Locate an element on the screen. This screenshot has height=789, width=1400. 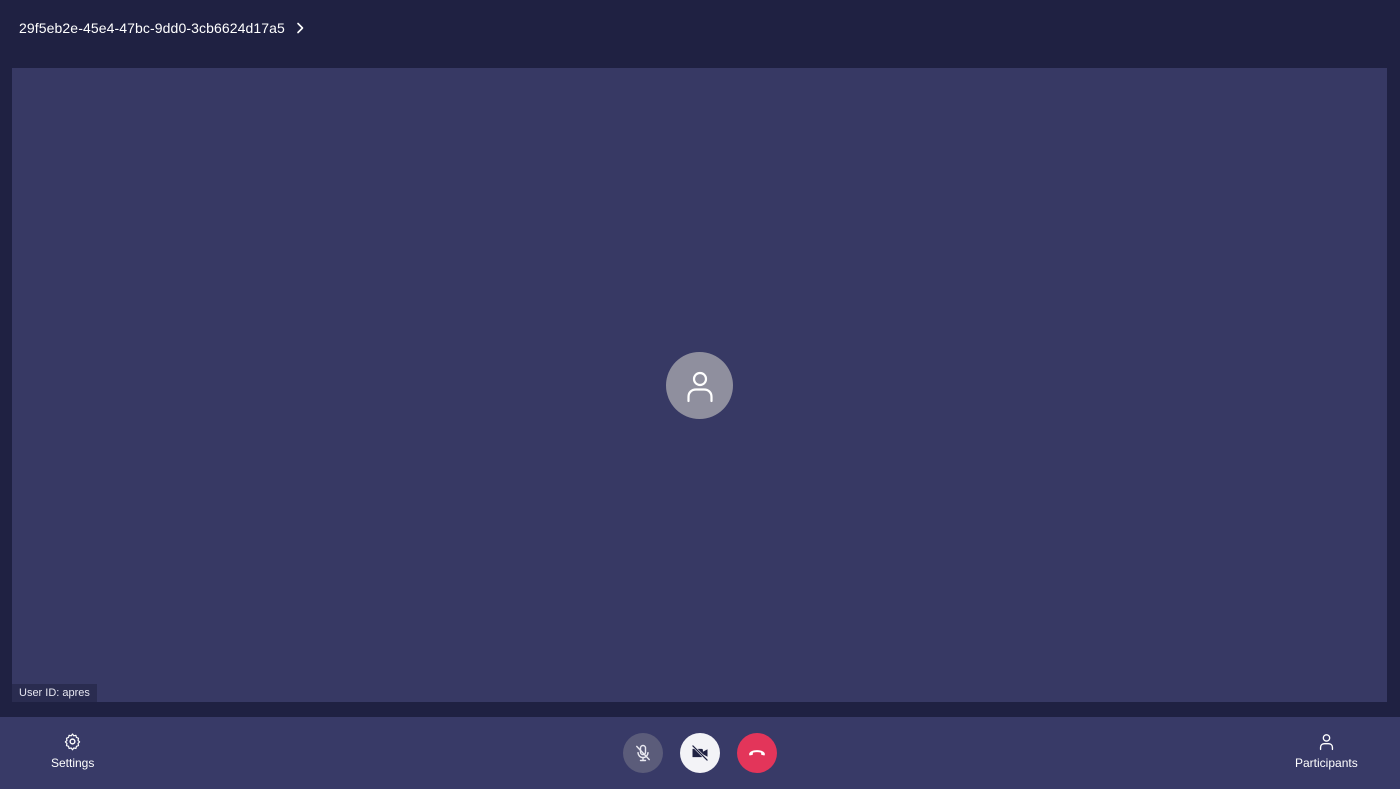
mute-microphone-button is located at coordinates (643, 753).